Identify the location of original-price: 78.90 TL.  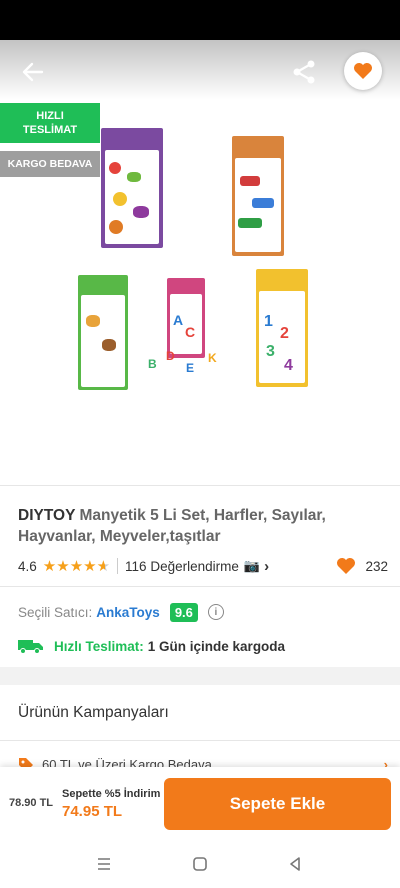
(31, 803).